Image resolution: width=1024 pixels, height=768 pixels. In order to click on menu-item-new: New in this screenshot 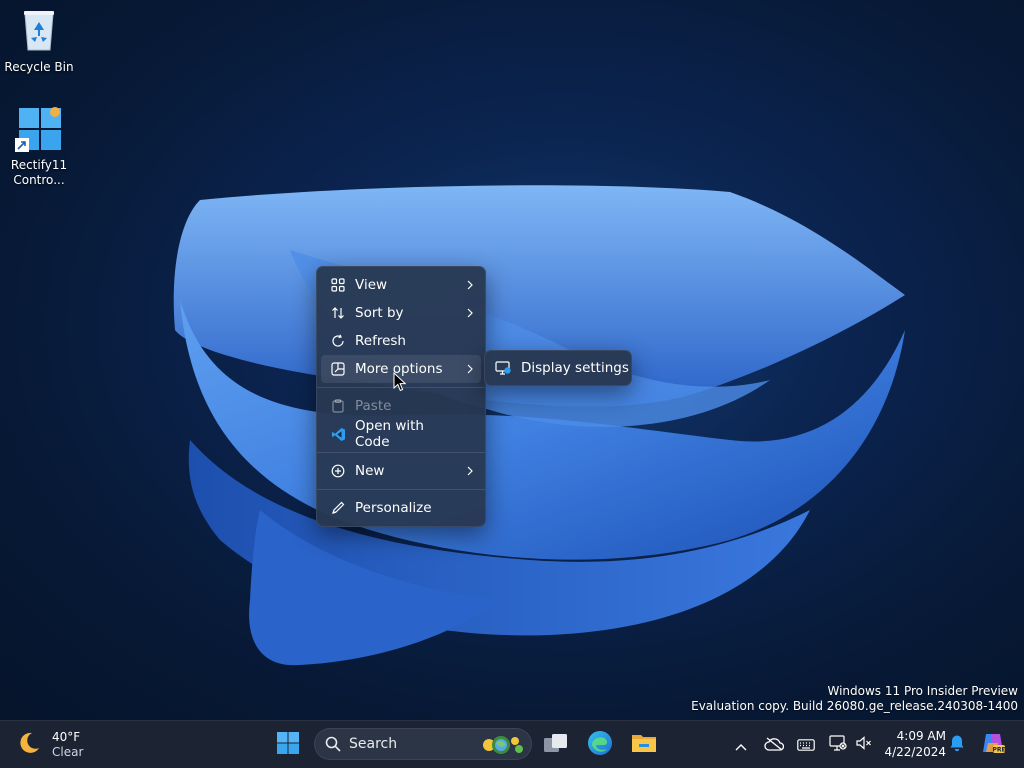, I will do `click(401, 471)`.